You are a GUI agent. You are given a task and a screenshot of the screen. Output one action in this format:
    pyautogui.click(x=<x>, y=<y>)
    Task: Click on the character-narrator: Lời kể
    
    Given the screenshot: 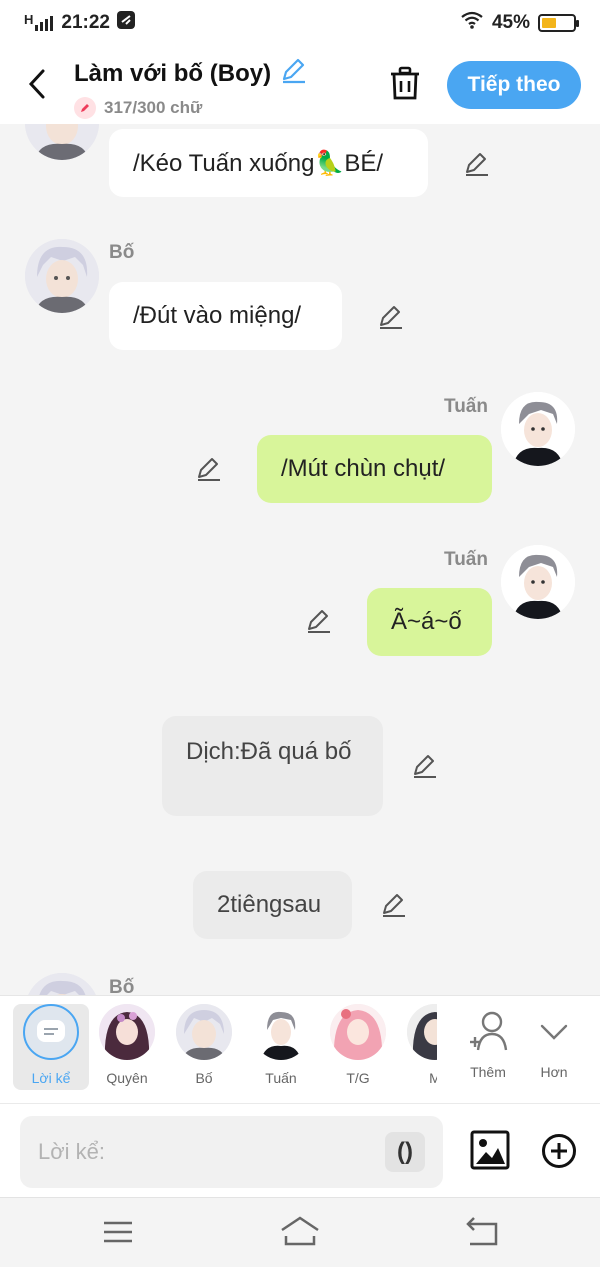 What is the action you would take?
    pyautogui.click(x=51, y=1047)
    